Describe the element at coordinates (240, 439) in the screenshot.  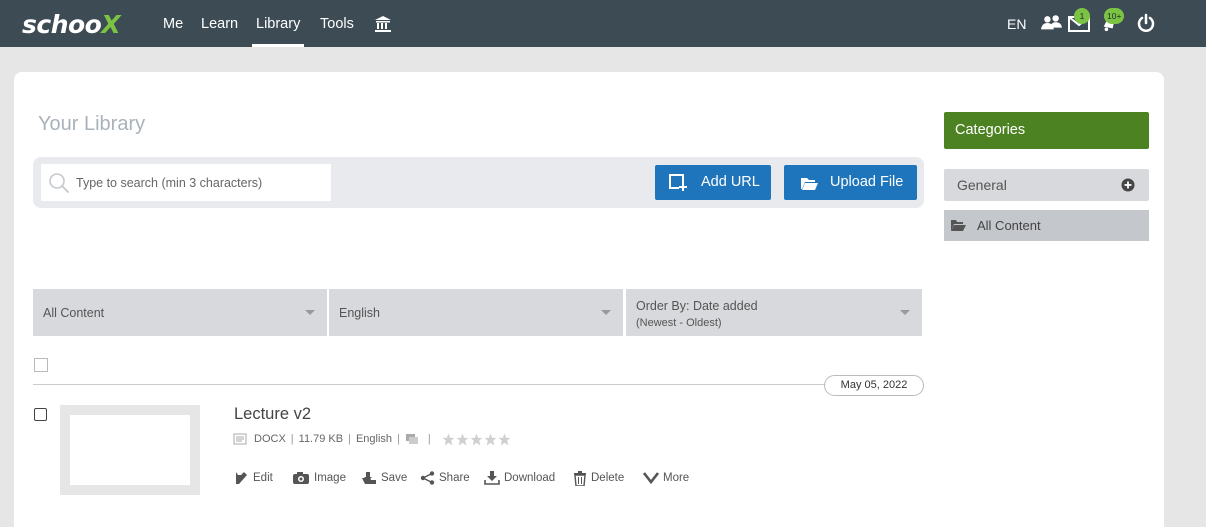
I see `document-icon` at that location.